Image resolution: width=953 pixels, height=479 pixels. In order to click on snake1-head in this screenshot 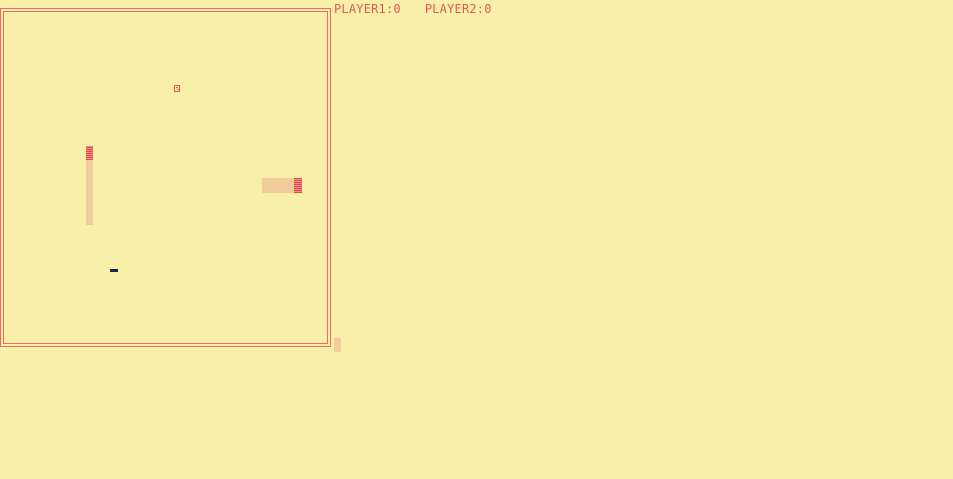, I will do `click(89, 153)`.